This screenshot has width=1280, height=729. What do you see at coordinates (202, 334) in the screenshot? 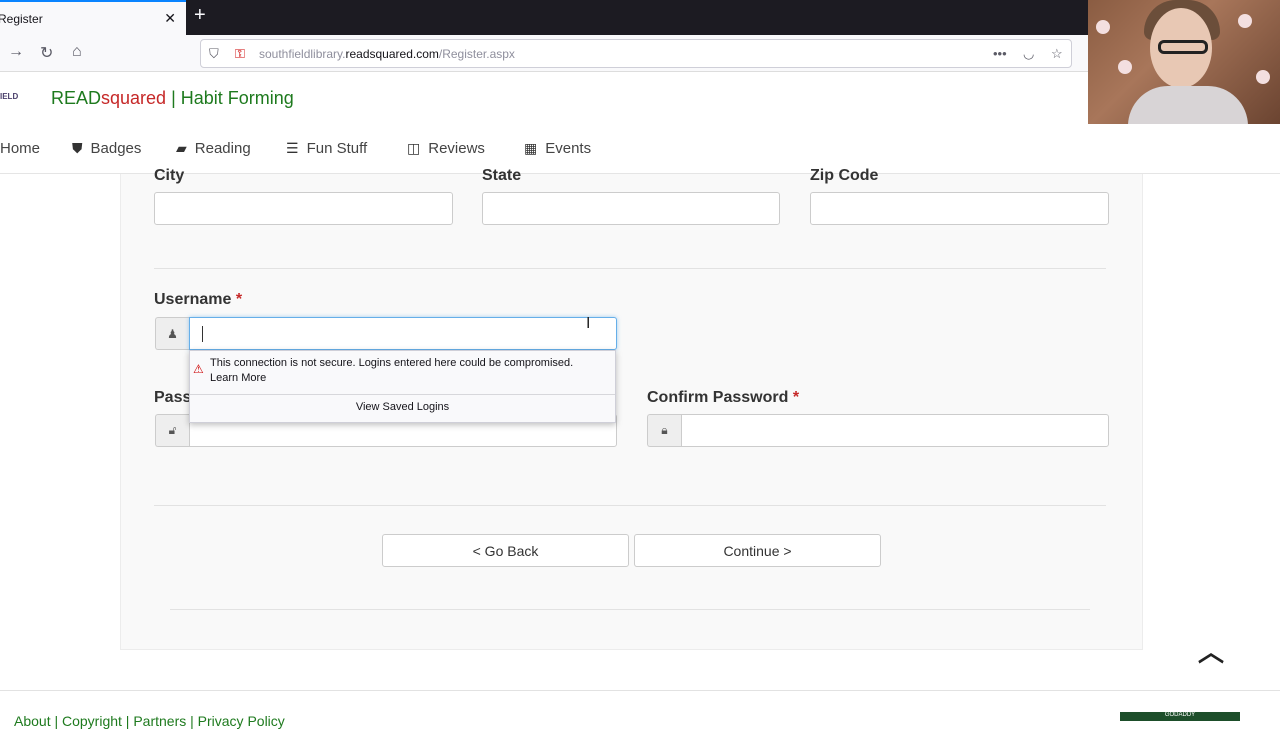
I see `text-caret` at bounding box center [202, 334].